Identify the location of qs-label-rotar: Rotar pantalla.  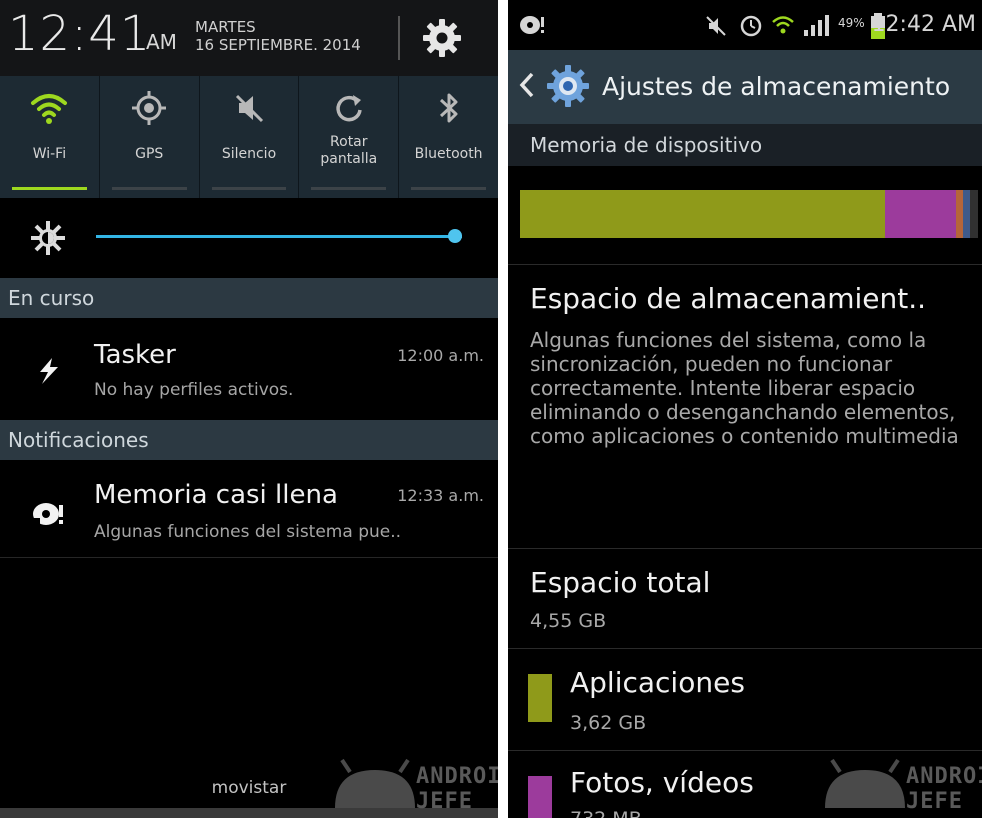
(348, 151).